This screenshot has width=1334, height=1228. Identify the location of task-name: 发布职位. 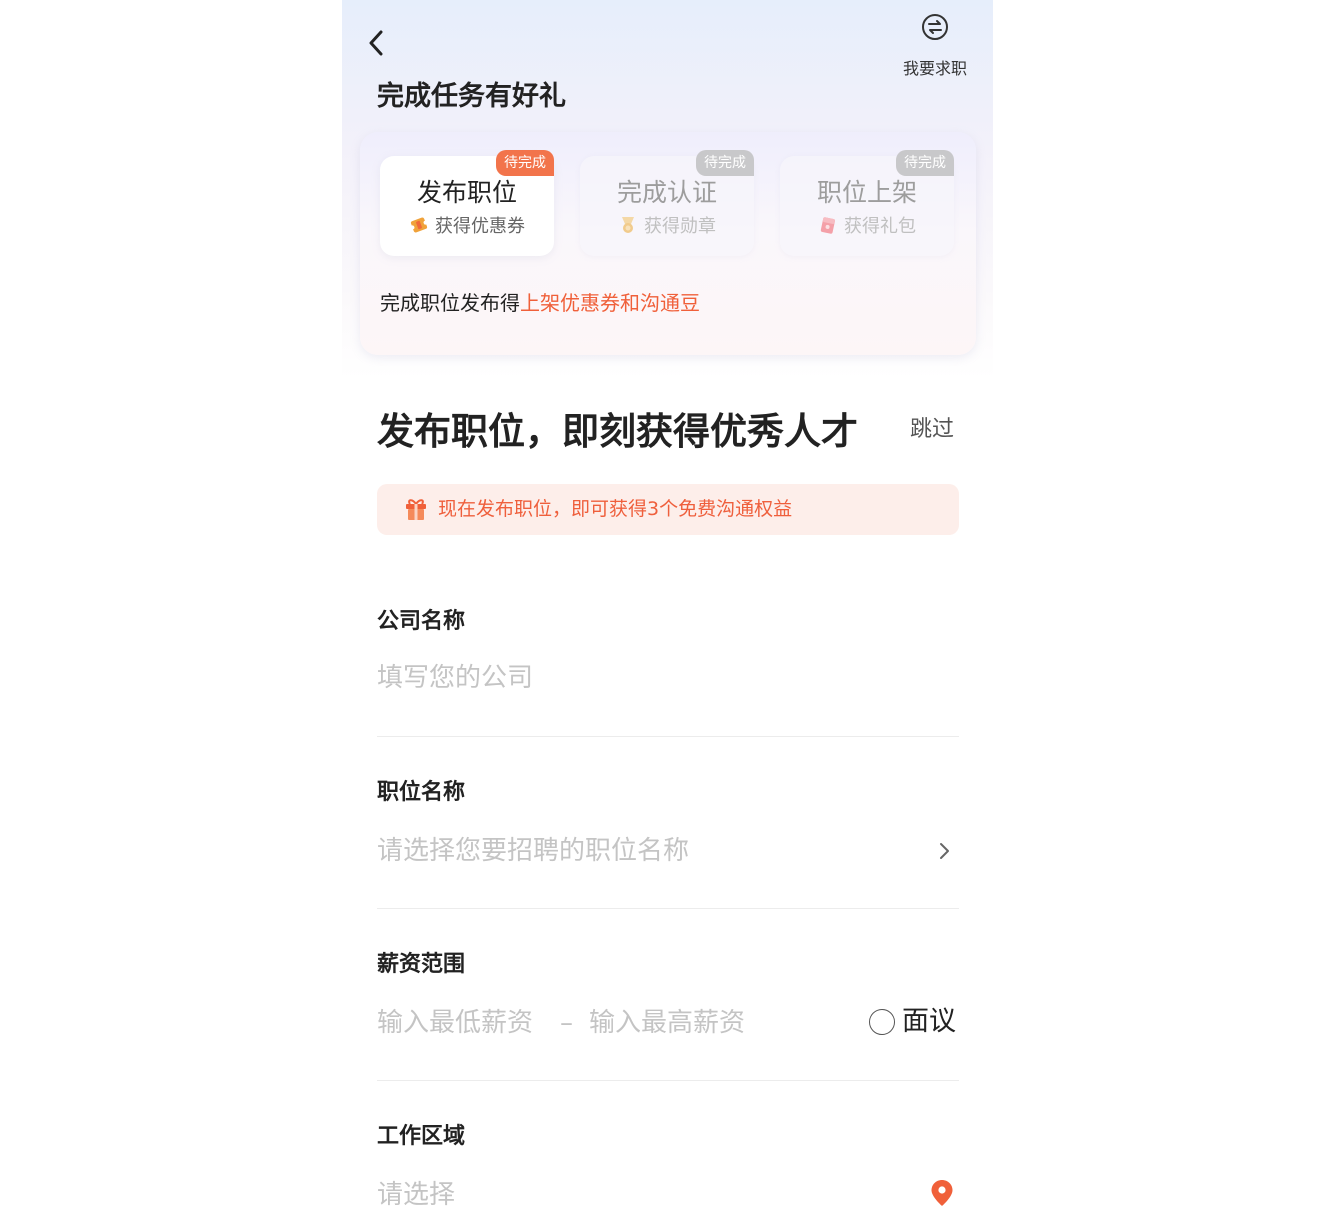
(466, 192).